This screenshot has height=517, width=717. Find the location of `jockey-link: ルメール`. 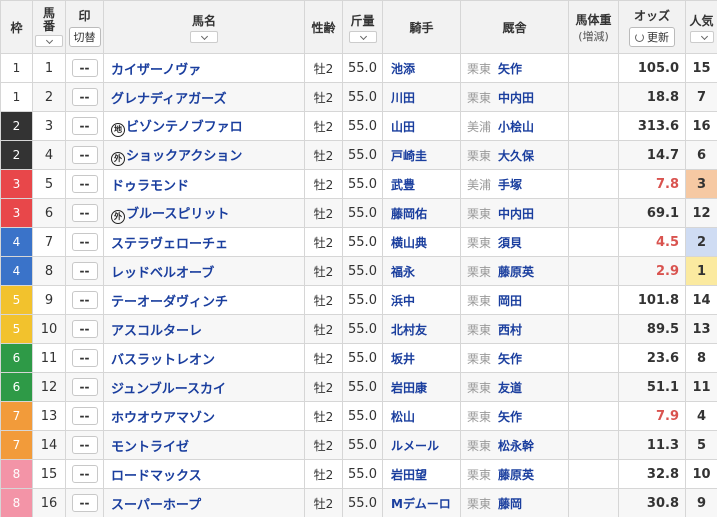

jockey-link: ルメール is located at coordinates (415, 446).